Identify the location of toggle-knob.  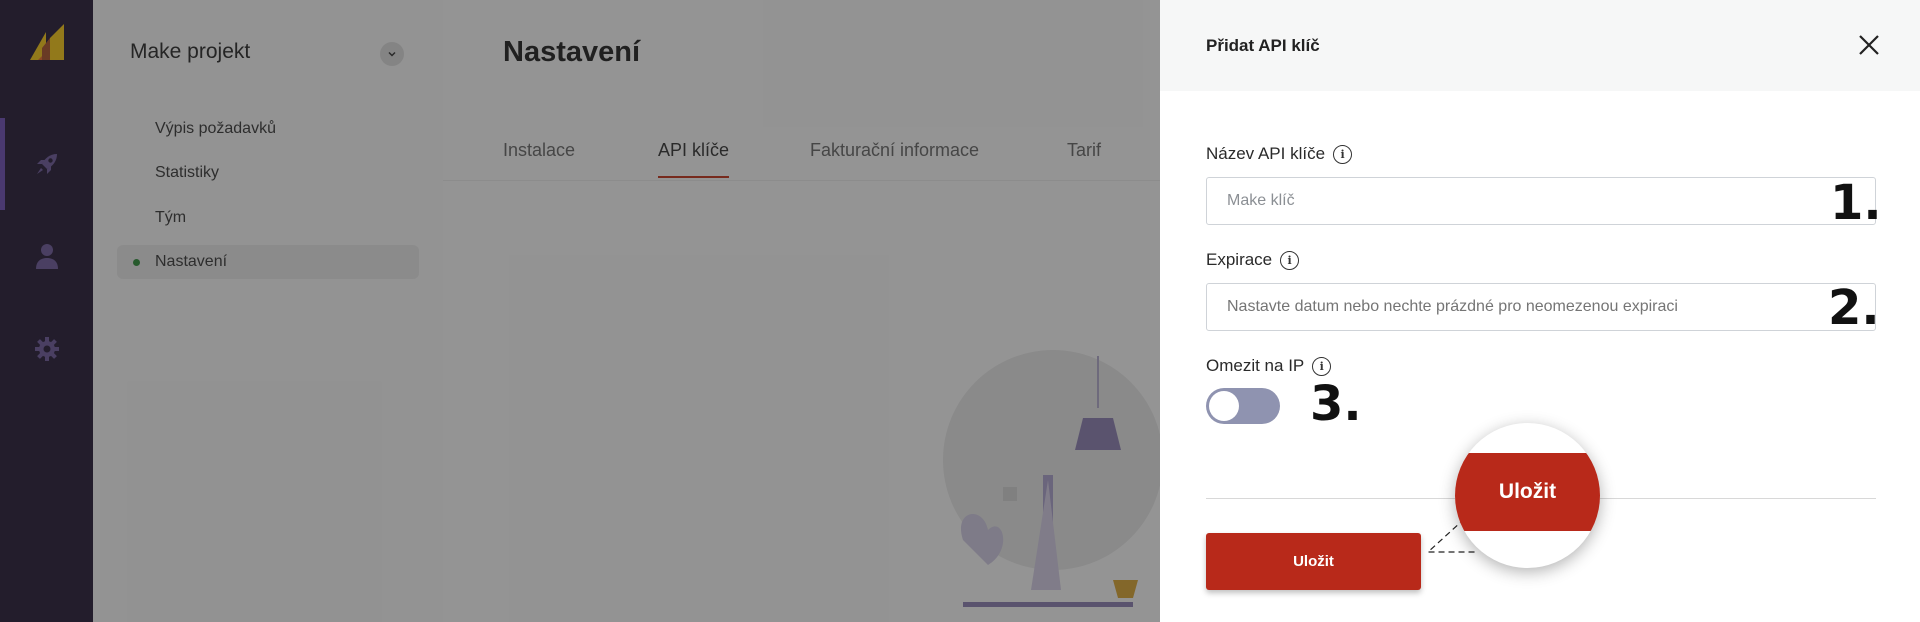
(1224, 406).